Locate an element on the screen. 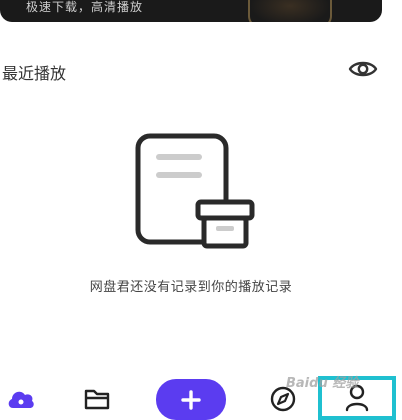 The height and width of the screenshot is (420, 402). banner-text: 极速下载，高清播放 is located at coordinates (85, 7).